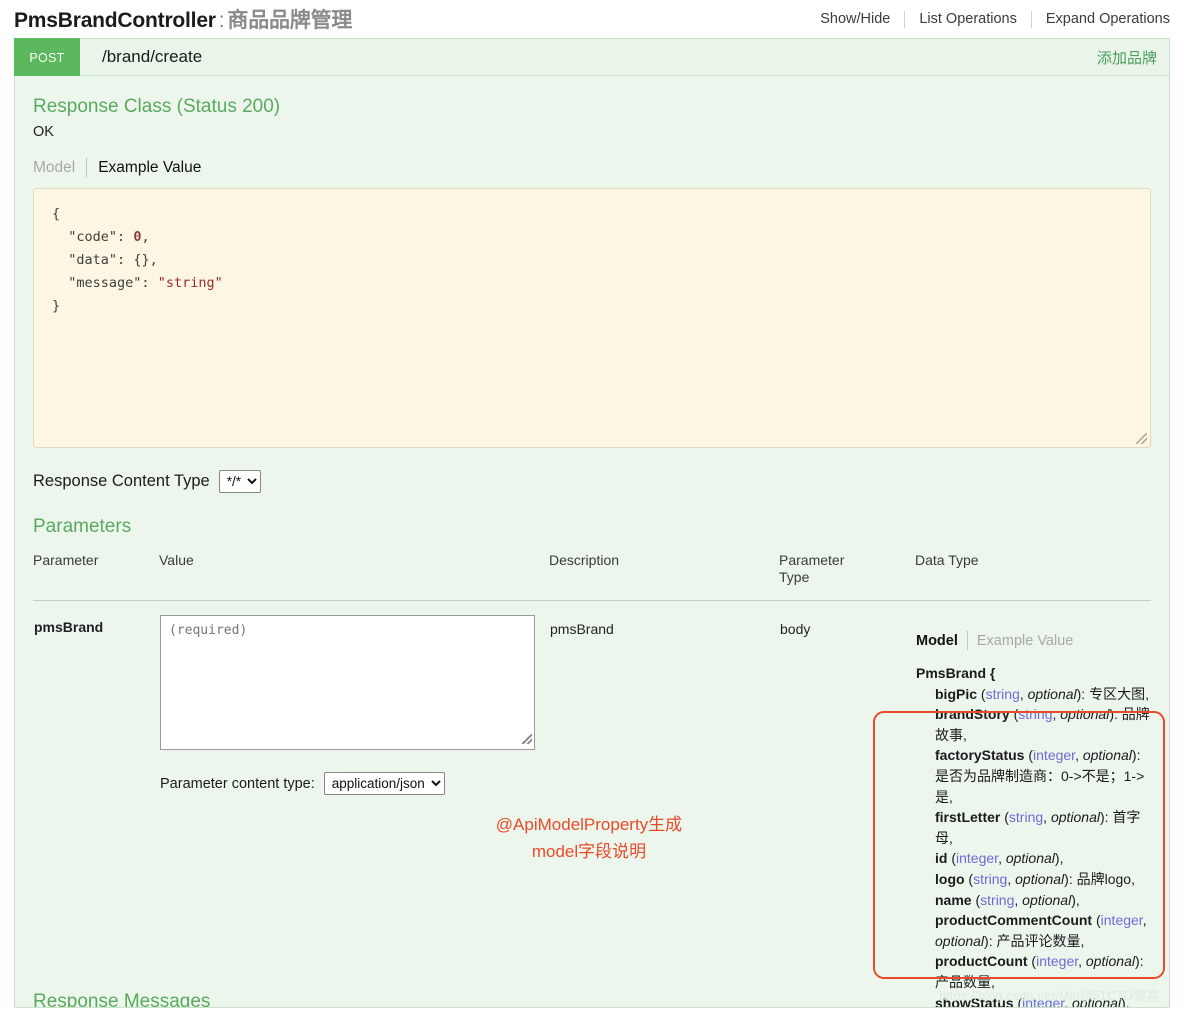  What do you see at coordinates (96, 576) in the screenshot?
I see `th-parameter: Parameter` at bounding box center [96, 576].